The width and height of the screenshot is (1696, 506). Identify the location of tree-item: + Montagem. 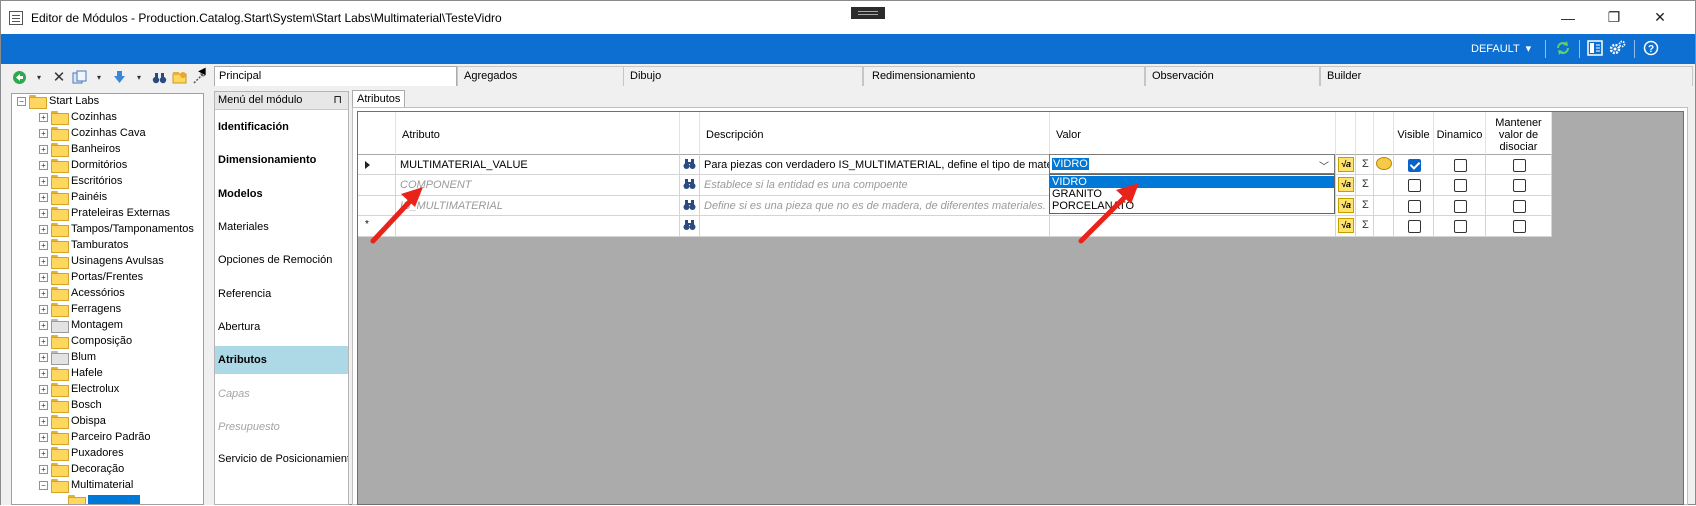
(81, 325).